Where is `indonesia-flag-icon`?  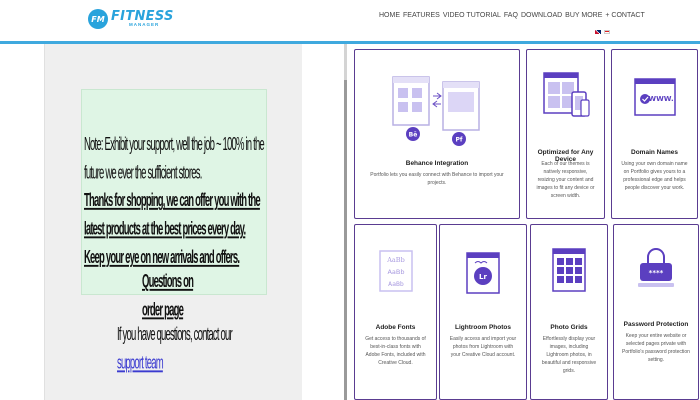
indonesia-flag-icon is located at coordinates (607, 32).